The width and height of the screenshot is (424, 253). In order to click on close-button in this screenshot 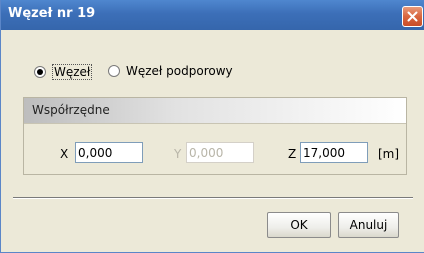, I will do `click(412, 16)`.